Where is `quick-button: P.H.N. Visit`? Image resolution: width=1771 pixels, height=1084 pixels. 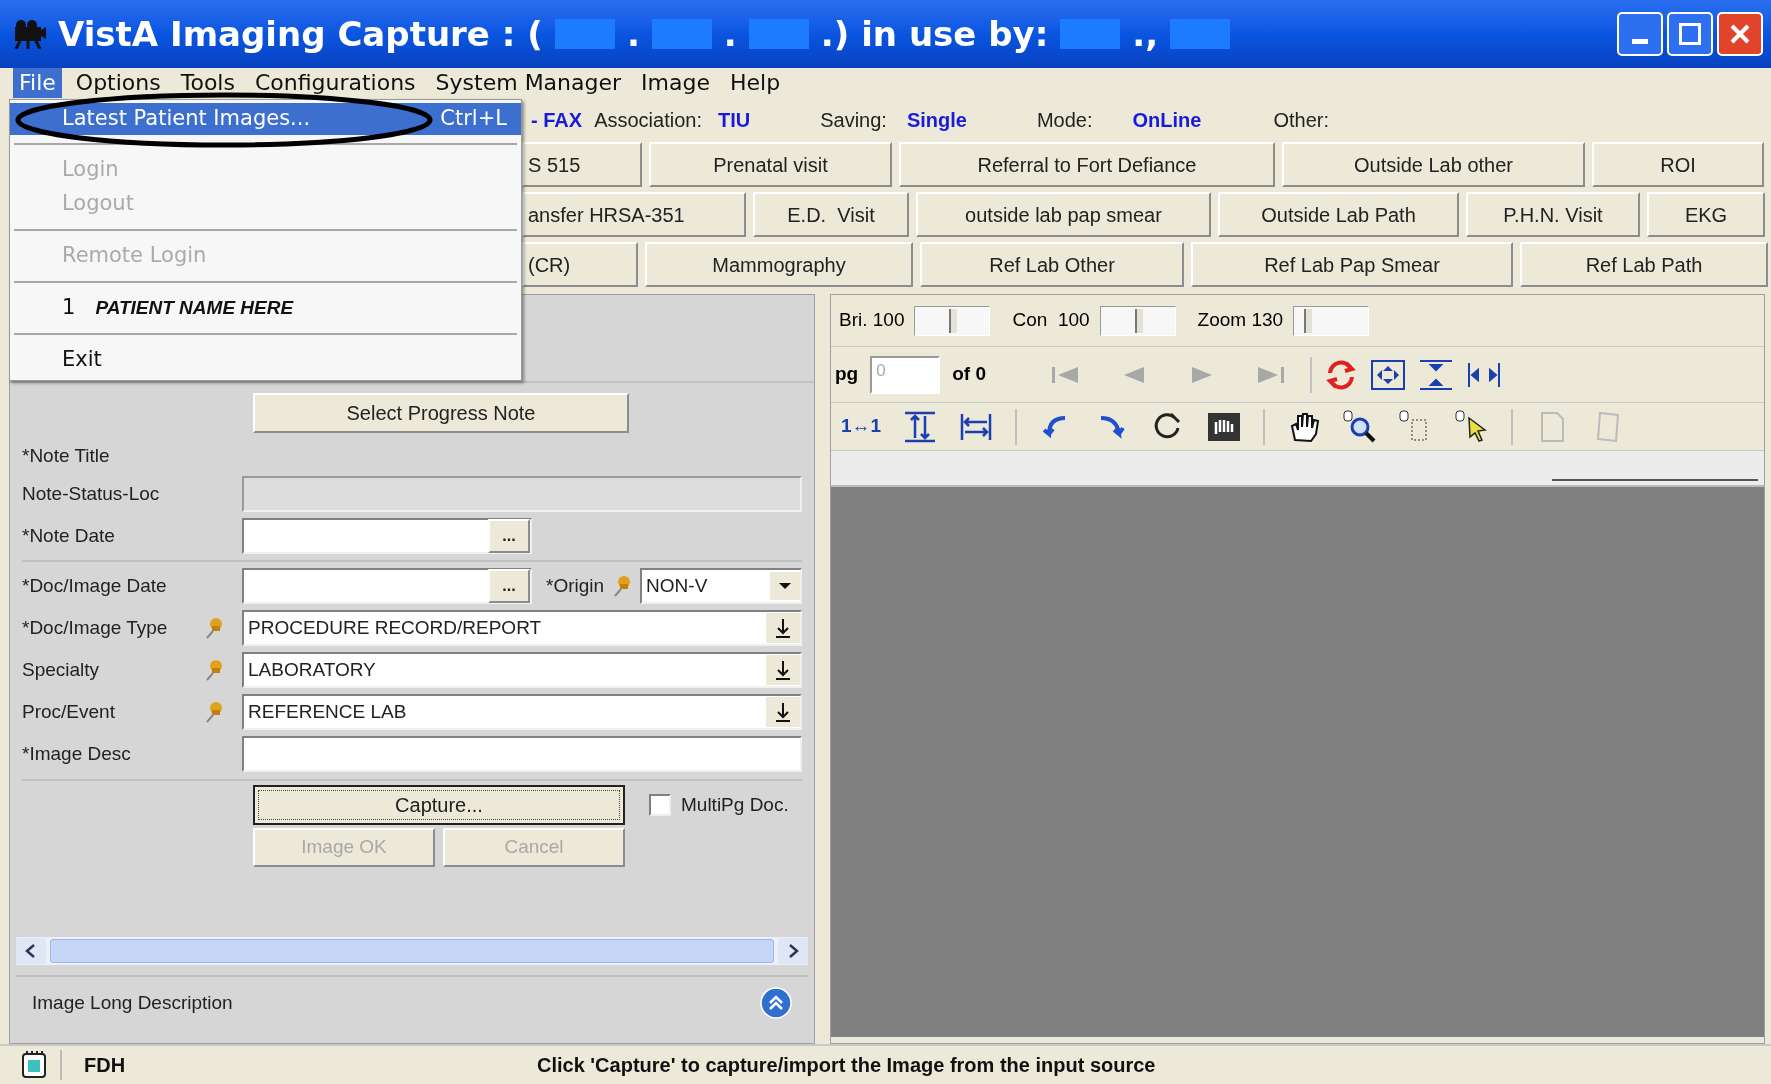
quick-button: P.H.N. Visit is located at coordinates (1553, 214).